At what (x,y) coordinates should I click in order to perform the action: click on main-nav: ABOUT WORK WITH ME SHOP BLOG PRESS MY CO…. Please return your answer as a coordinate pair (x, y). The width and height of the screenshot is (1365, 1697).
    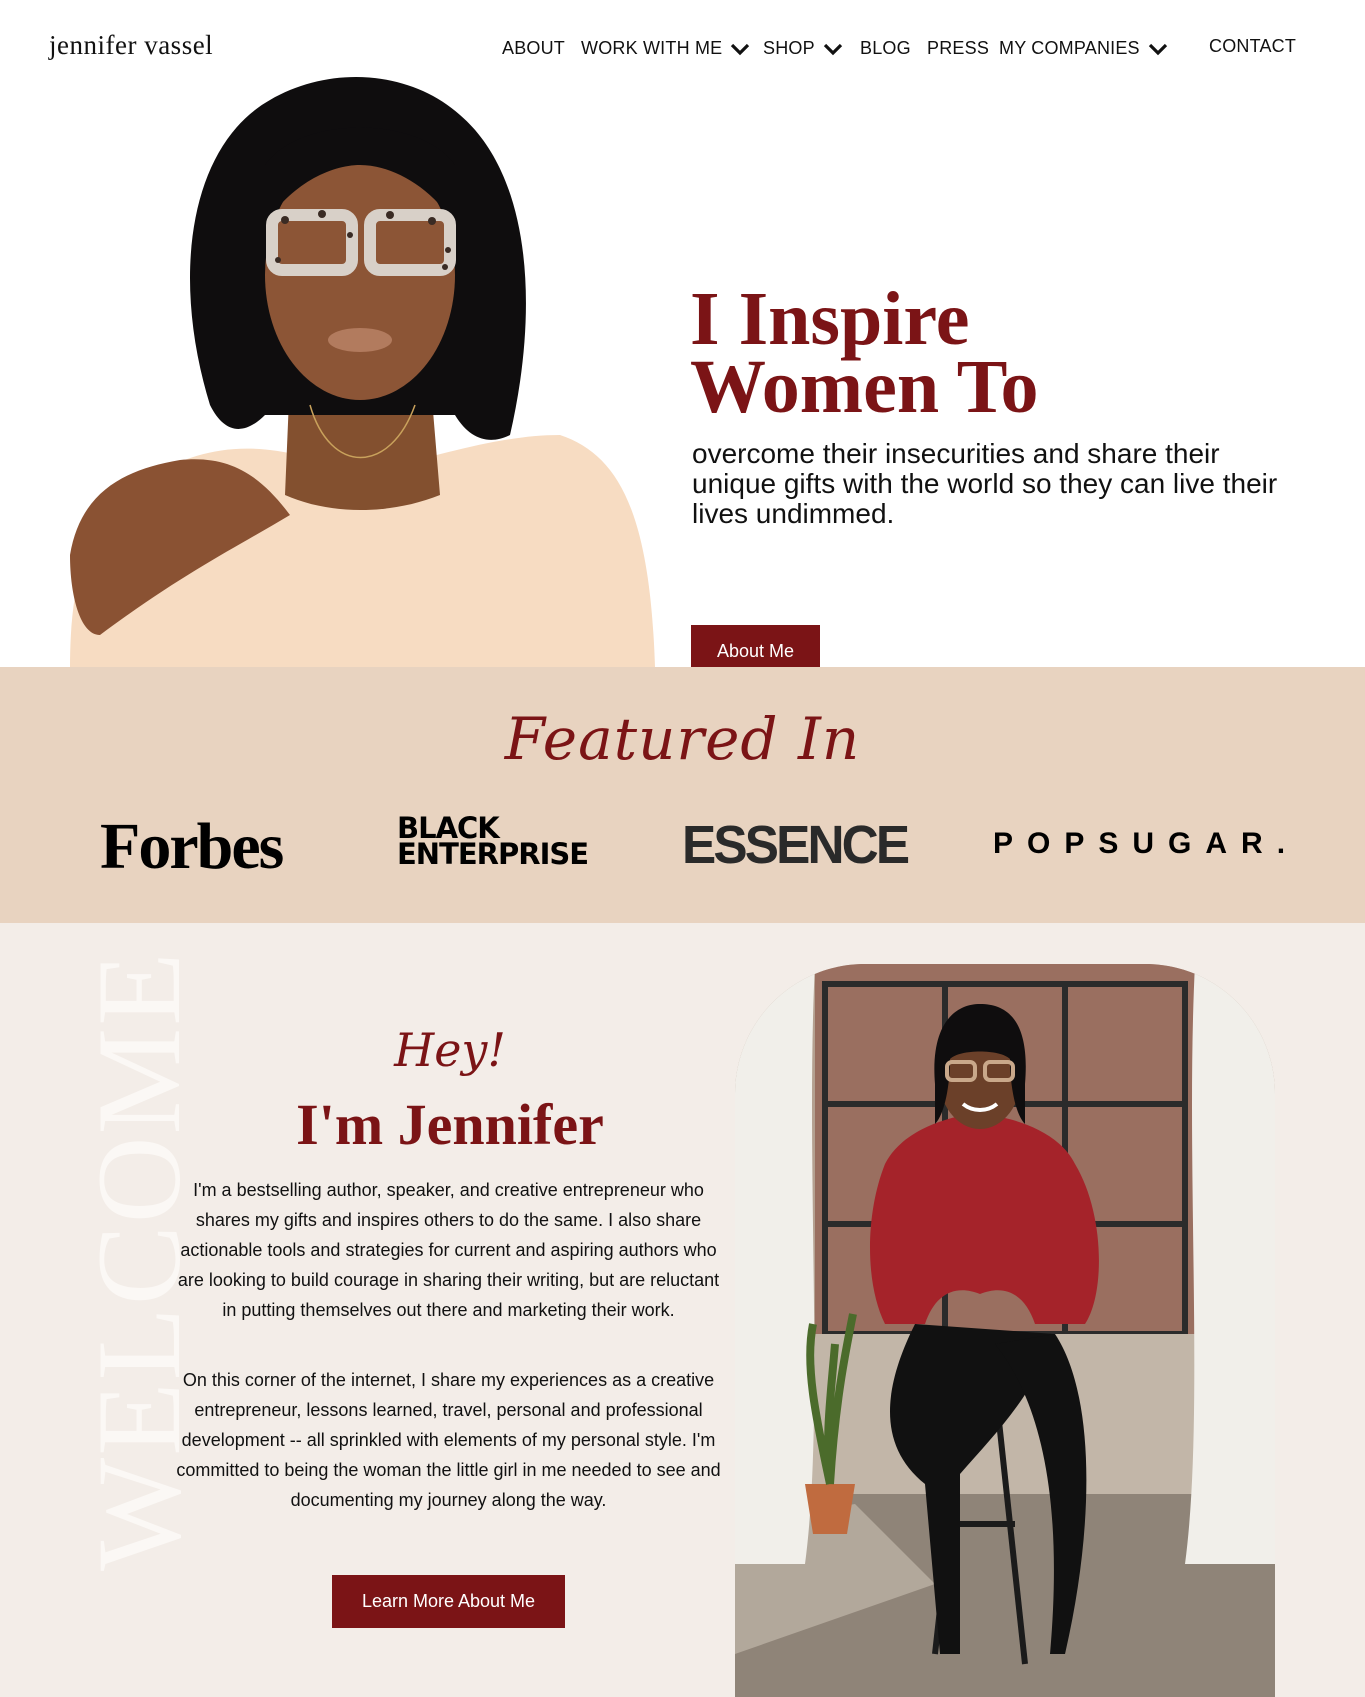
    Looking at the image, I should click on (682, 49).